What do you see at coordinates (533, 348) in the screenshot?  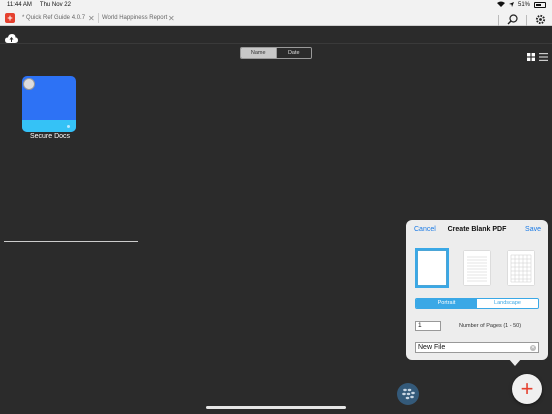 I see `clear-icon: ✕` at bounding box center [533, 348].